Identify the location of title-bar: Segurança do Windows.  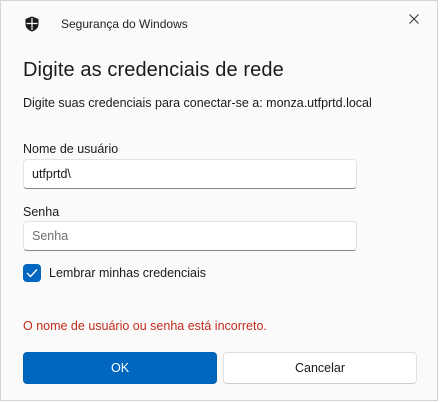
(219, 23).